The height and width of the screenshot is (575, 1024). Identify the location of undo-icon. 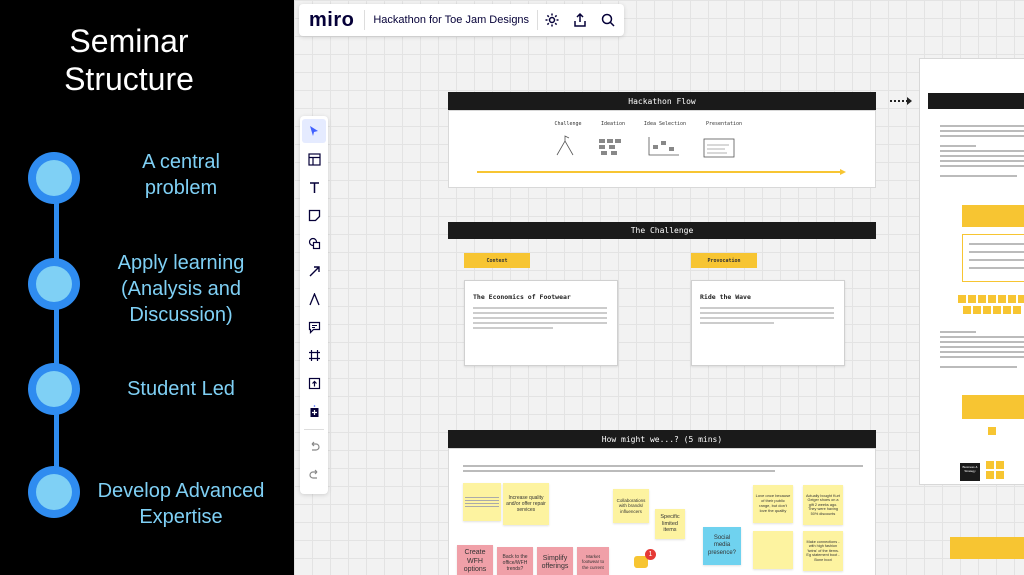
(314, 446).